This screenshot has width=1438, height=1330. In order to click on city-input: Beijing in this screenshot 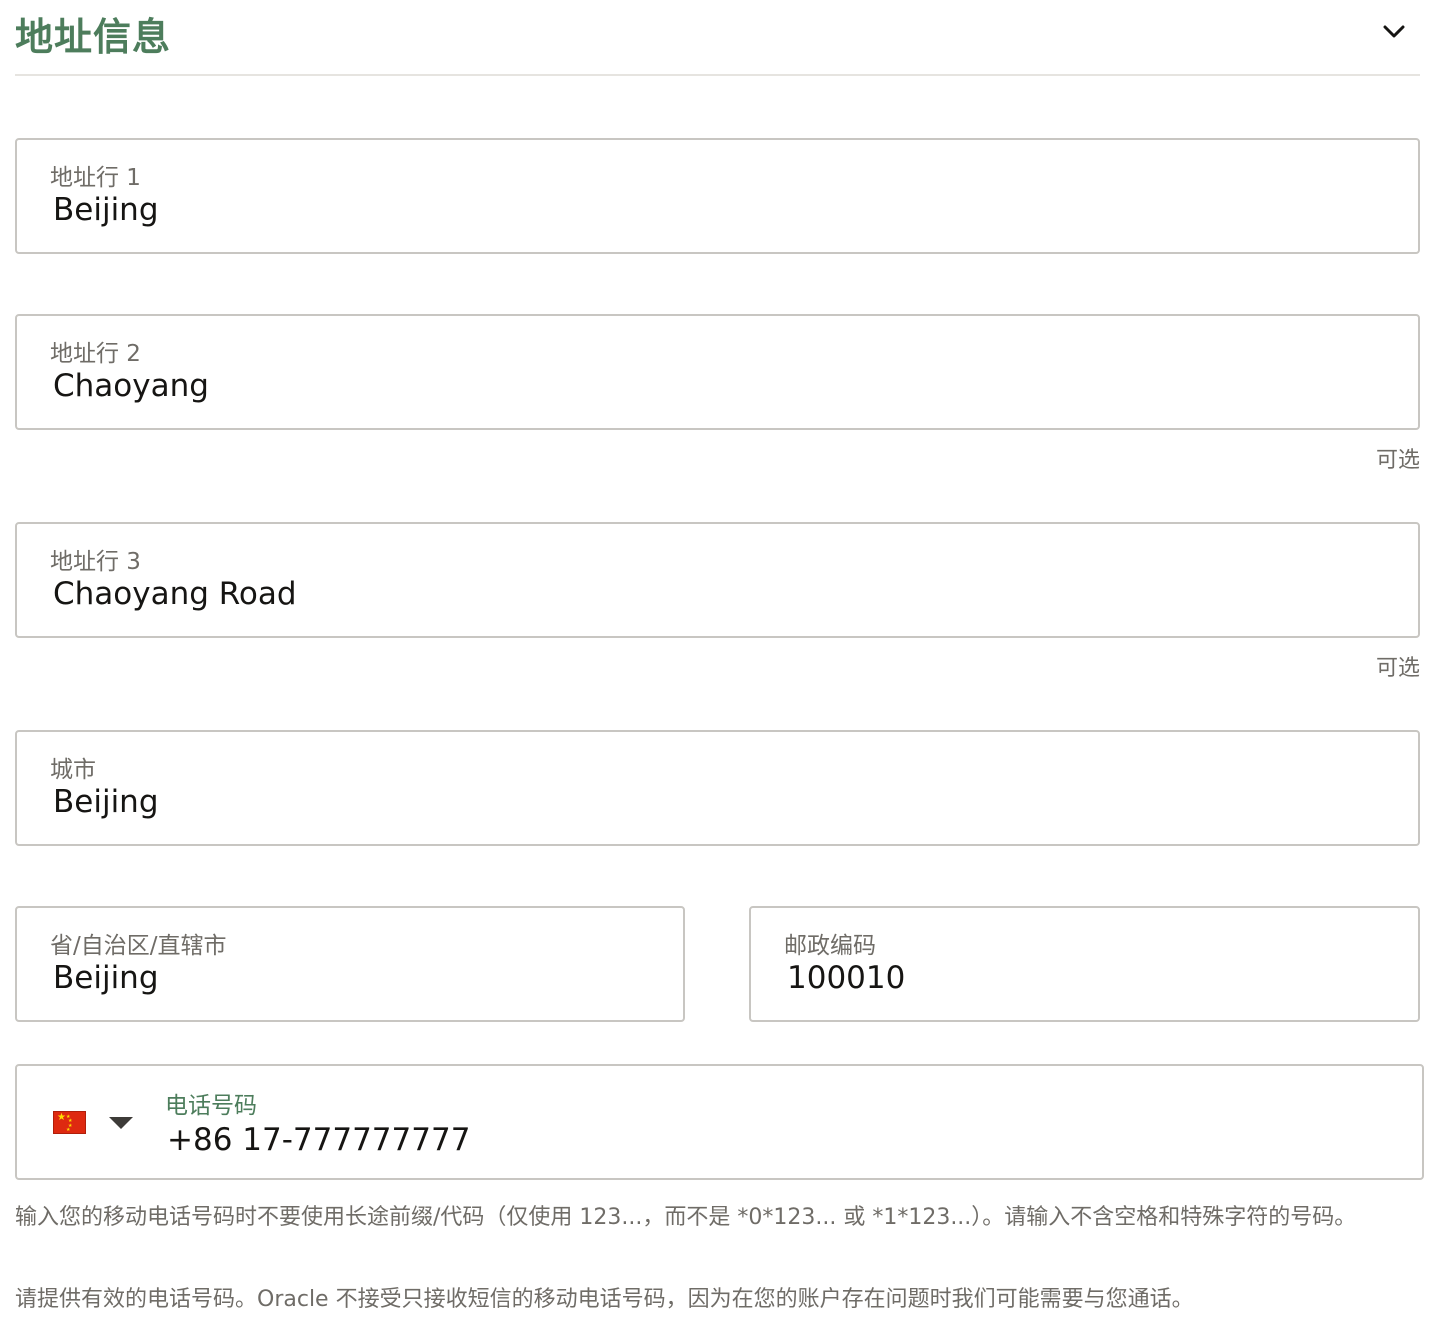, I will do `click(683, 802)`.